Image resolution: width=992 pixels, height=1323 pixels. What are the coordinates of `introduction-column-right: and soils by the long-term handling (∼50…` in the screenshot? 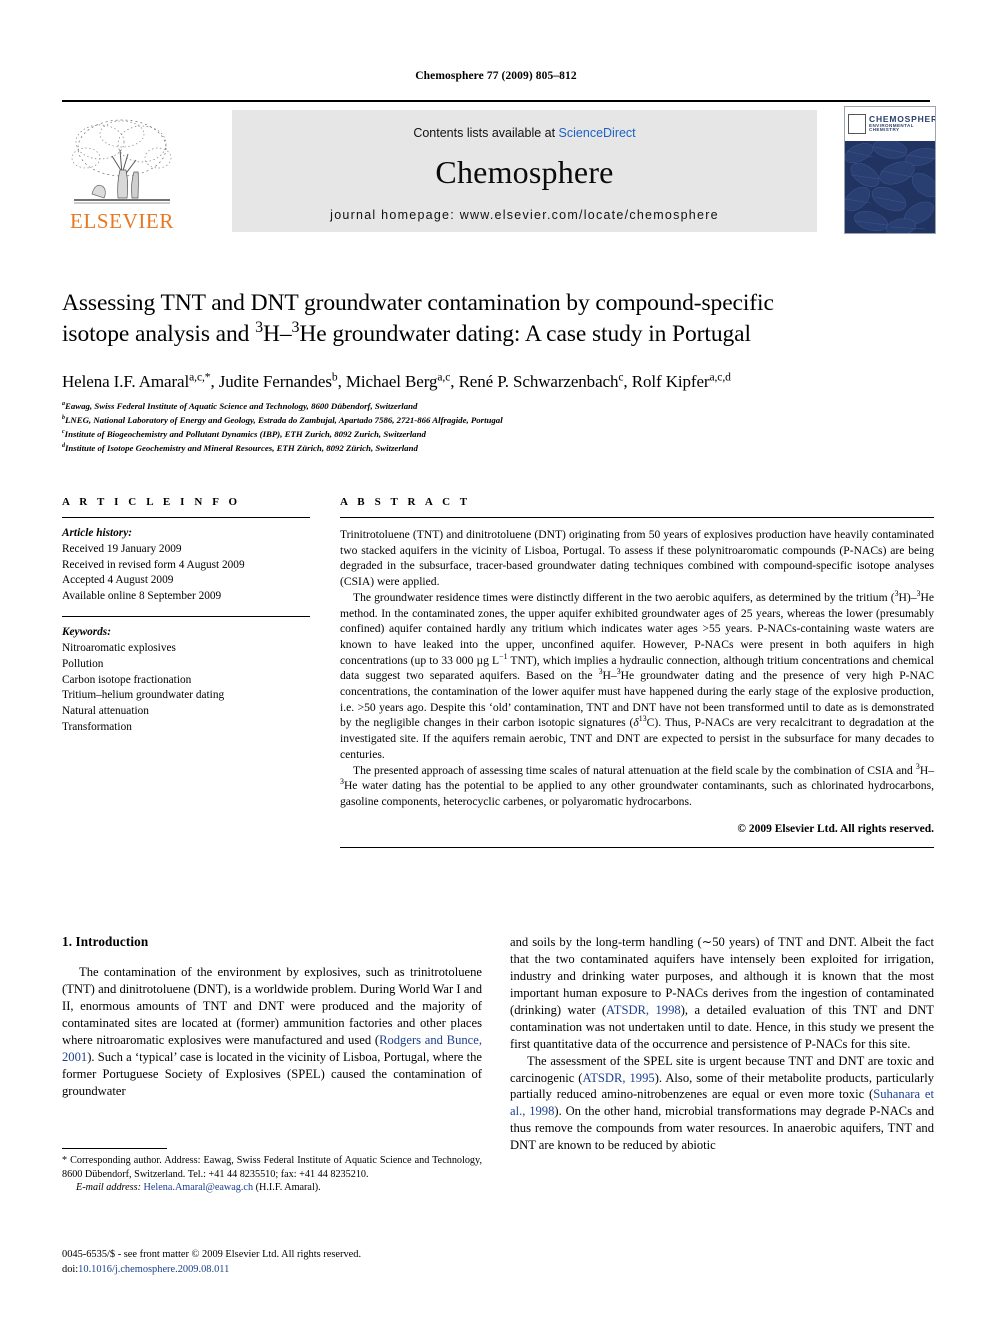 It's located at (722, 1044).